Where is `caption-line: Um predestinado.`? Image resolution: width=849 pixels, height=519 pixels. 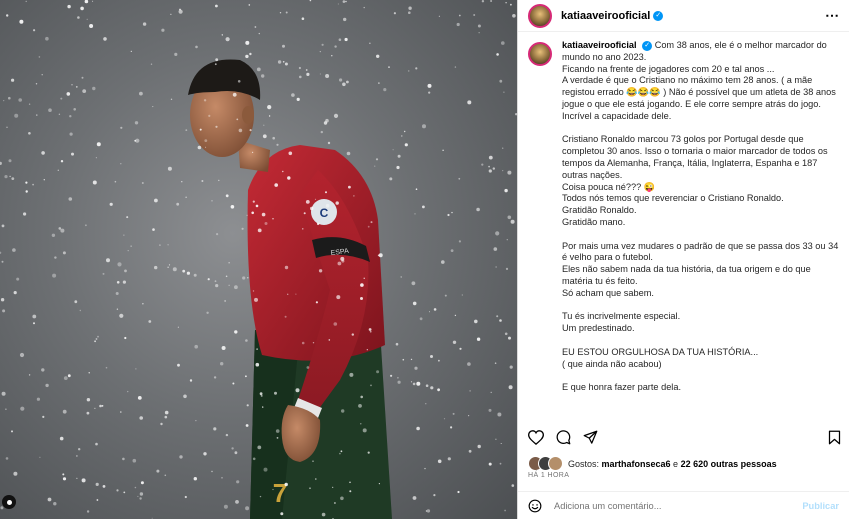
caption-line: Um predestinado. is located at coordinates (598, 328).